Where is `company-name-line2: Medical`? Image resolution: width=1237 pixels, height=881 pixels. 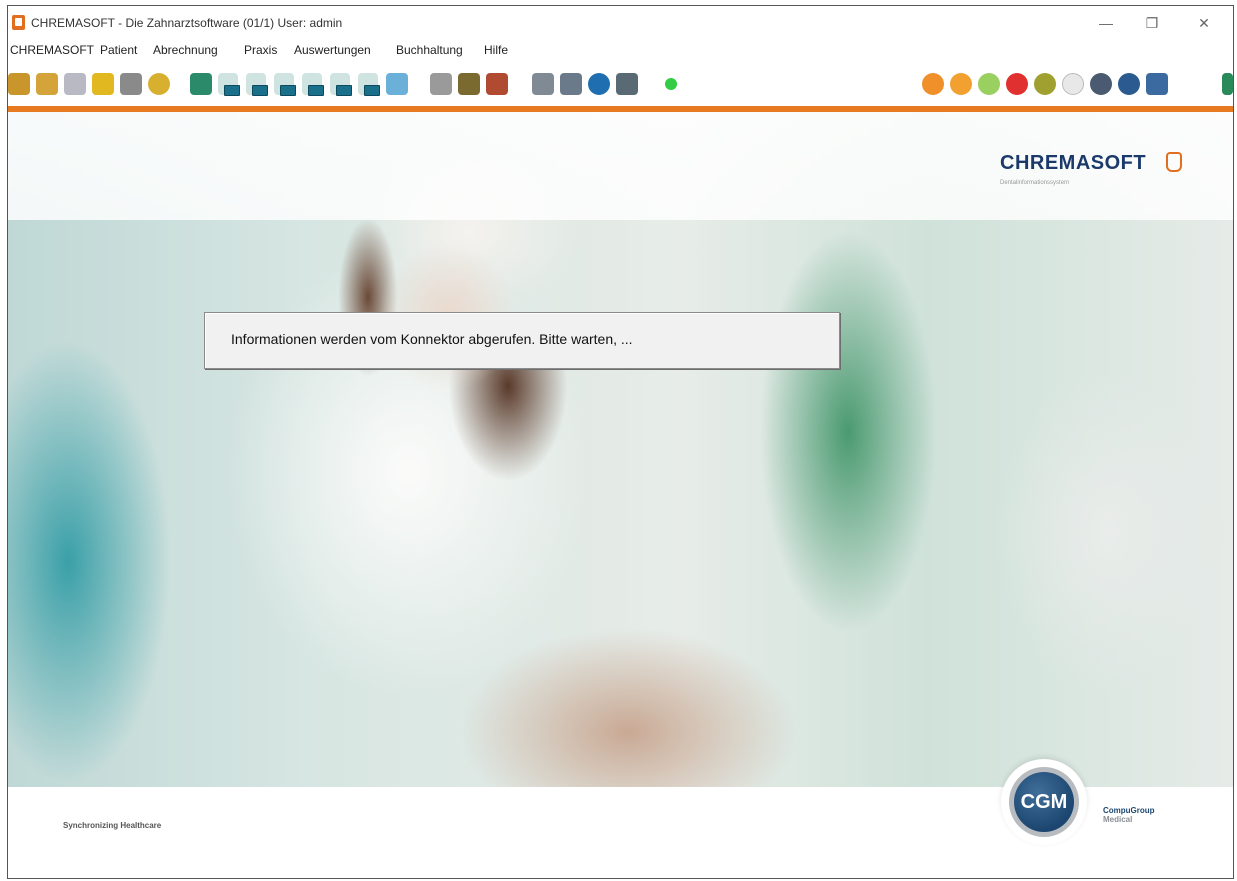
company-name-line2: Medical is located at coordinates (1118, 819).